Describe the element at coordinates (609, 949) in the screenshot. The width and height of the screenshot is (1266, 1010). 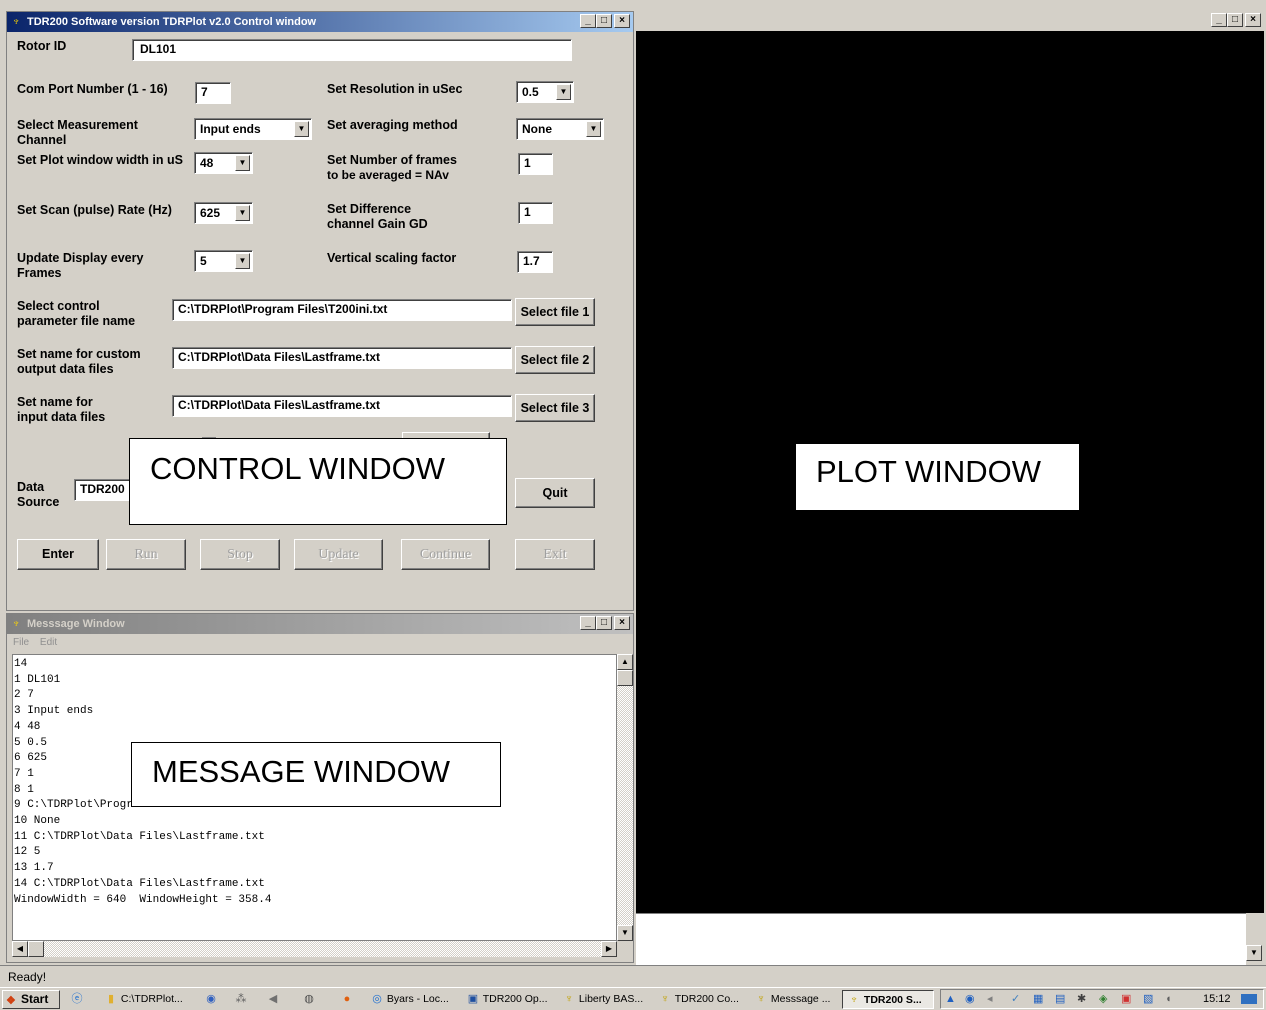
I see `scroll-right-icon: ▶` at that location.